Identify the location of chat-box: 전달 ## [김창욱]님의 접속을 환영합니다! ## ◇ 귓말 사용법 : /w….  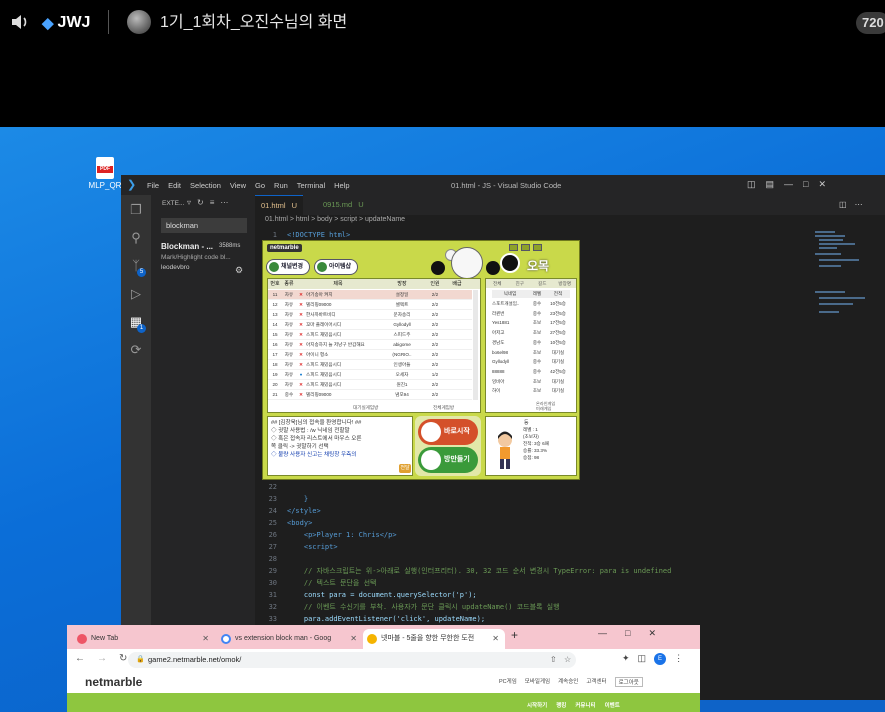
(340, 446).